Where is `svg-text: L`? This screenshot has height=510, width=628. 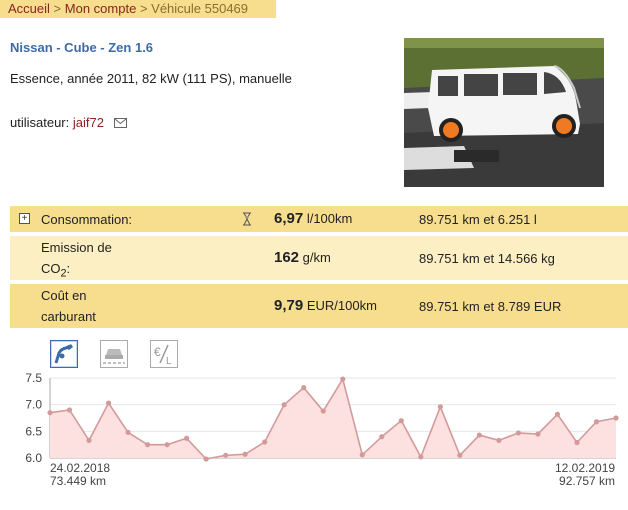
svg-text: L is located at coordinates (169, 361).